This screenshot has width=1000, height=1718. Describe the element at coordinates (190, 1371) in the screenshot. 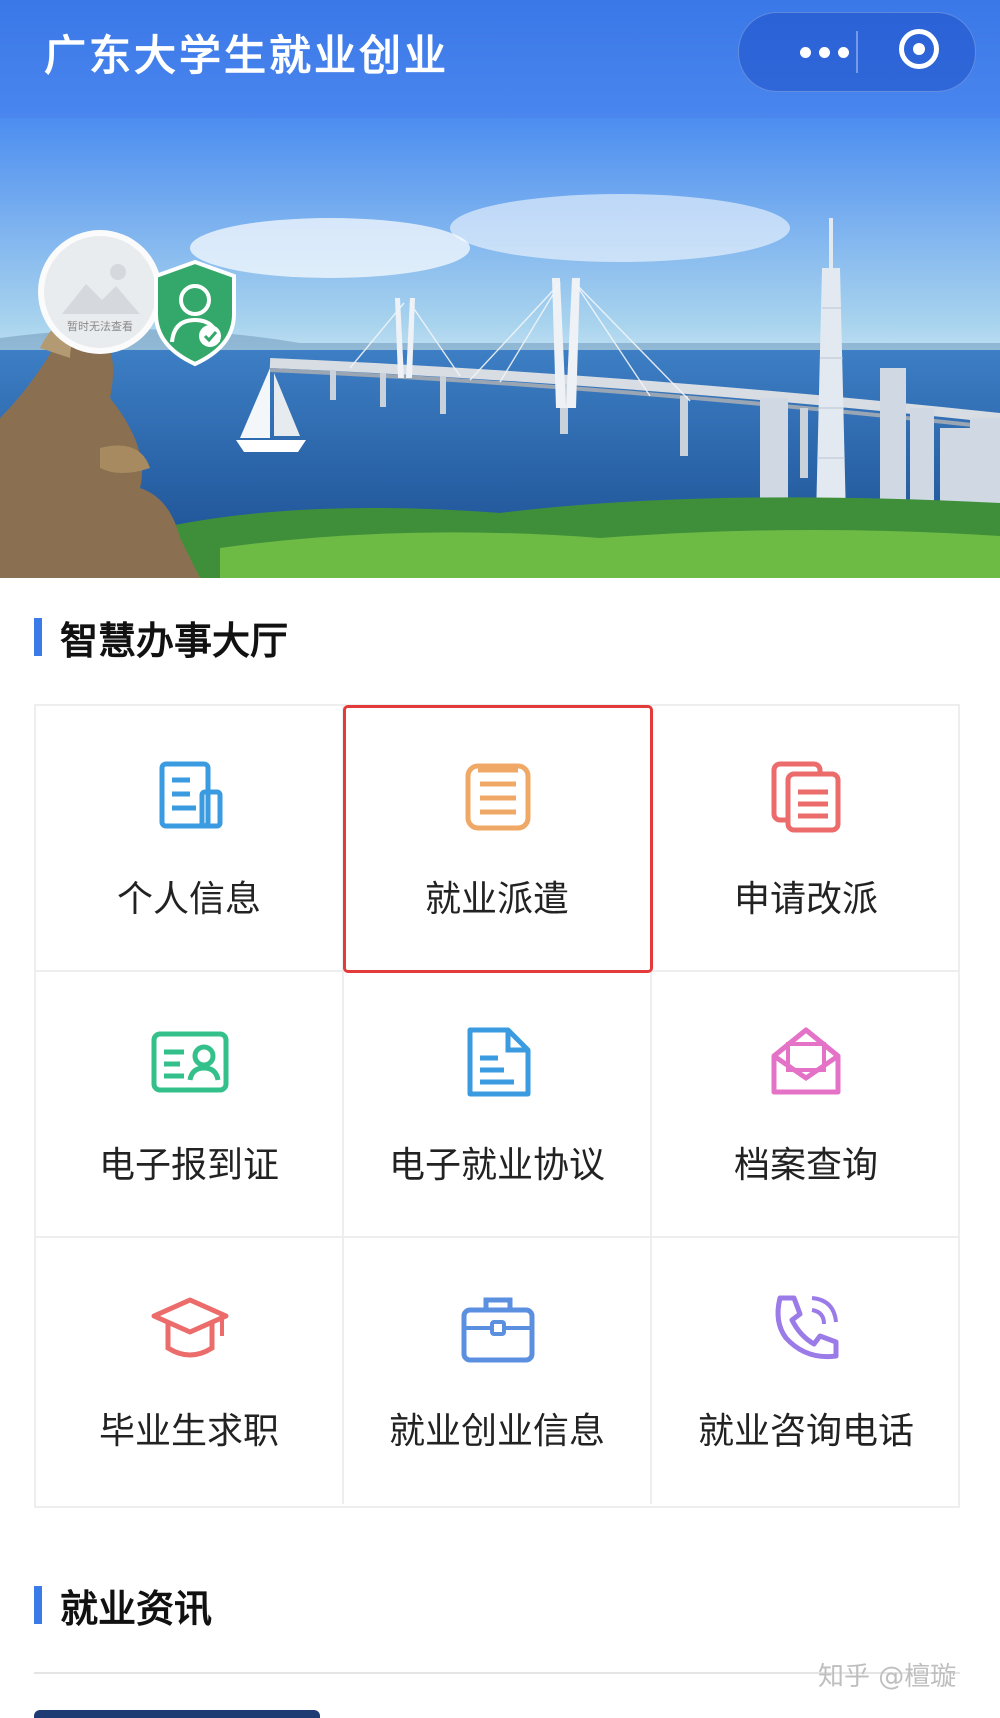

I see `service-graduate-job-seeking: 毕业生求职` at that location.